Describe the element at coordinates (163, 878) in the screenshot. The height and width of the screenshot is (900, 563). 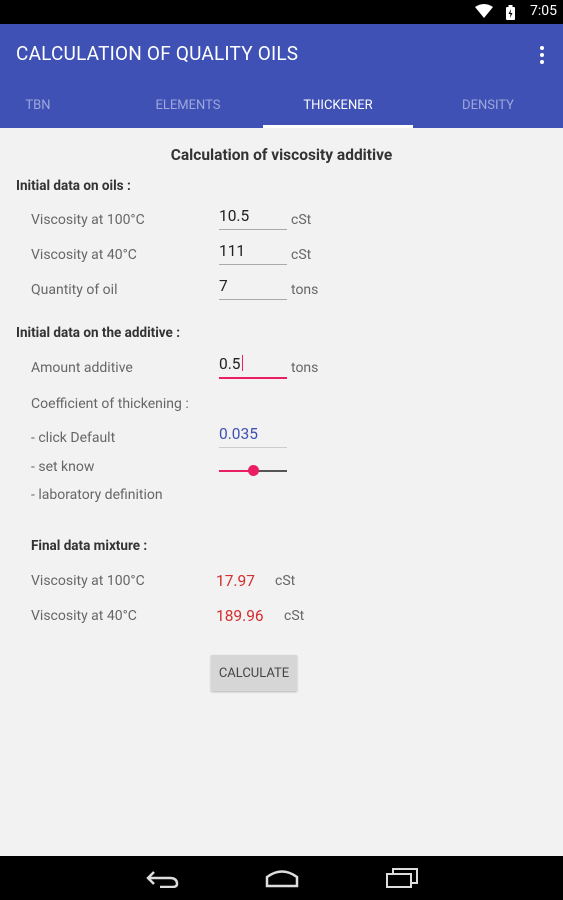
I see `back-icon` at that location.